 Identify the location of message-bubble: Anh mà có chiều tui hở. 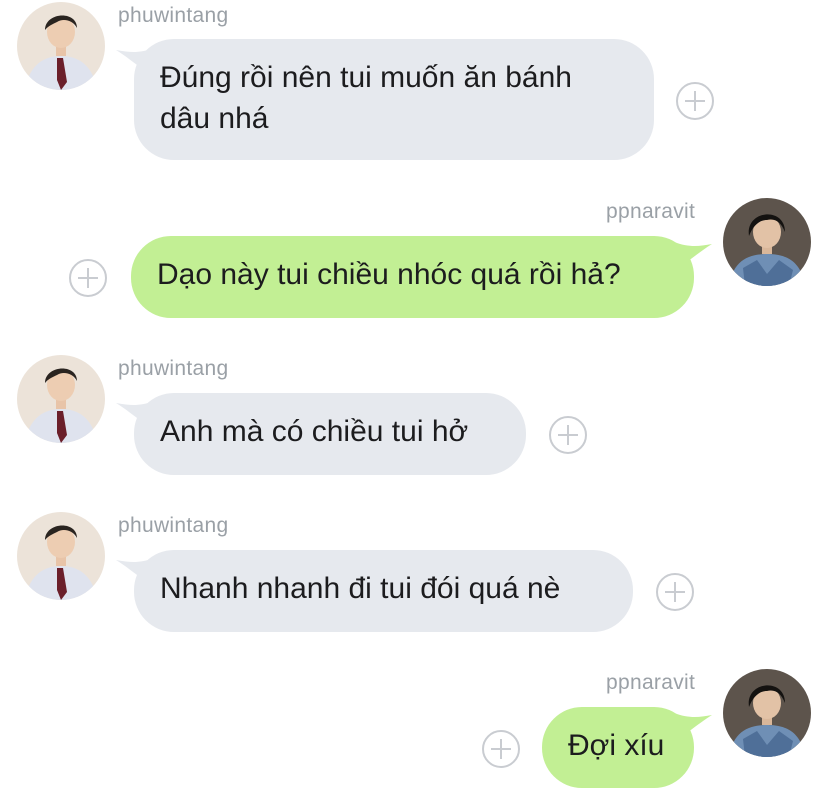
(330, 434).